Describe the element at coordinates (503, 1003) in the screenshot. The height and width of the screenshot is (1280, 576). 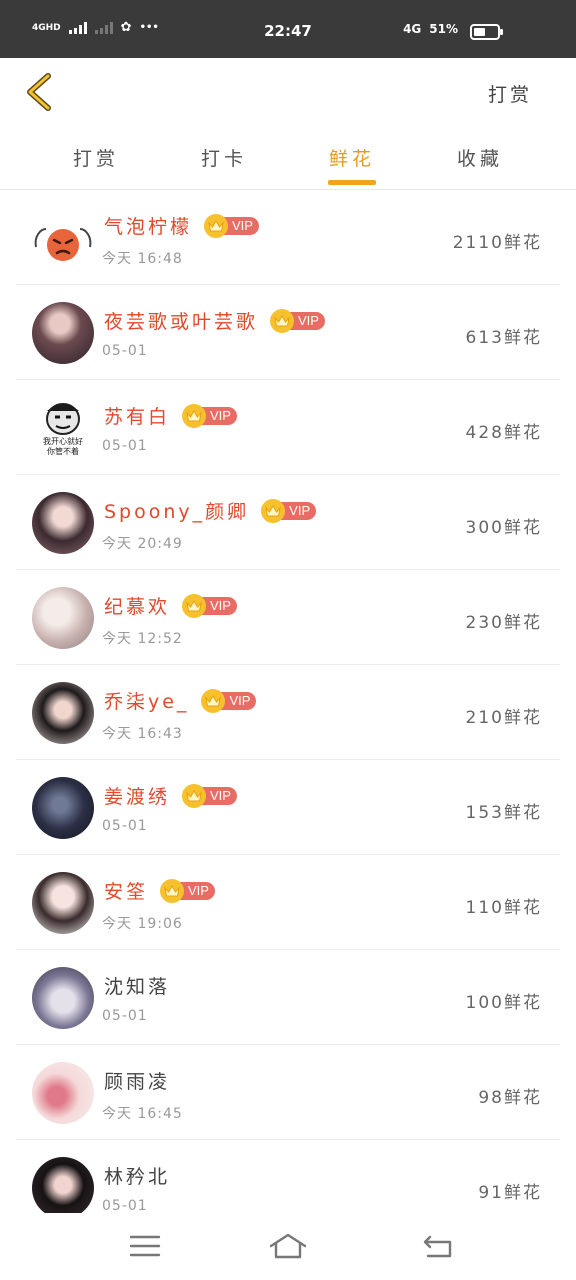
I see `flower-count: 100鲜花` at that location.